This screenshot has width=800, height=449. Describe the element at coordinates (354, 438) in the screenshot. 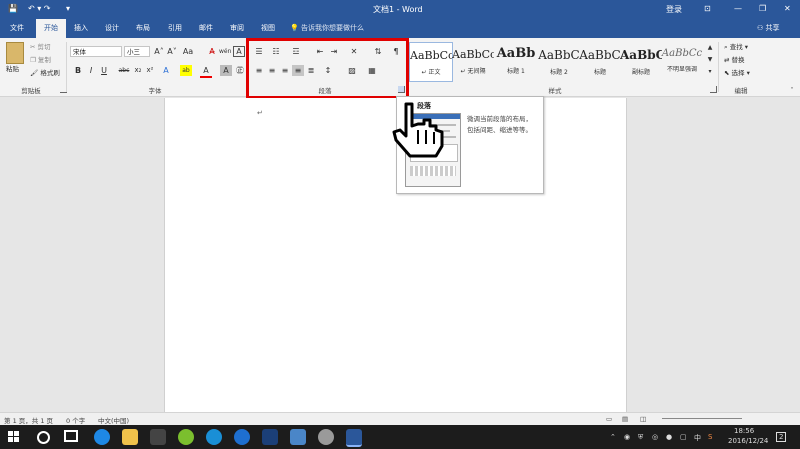

I see `word-icon` at that location.